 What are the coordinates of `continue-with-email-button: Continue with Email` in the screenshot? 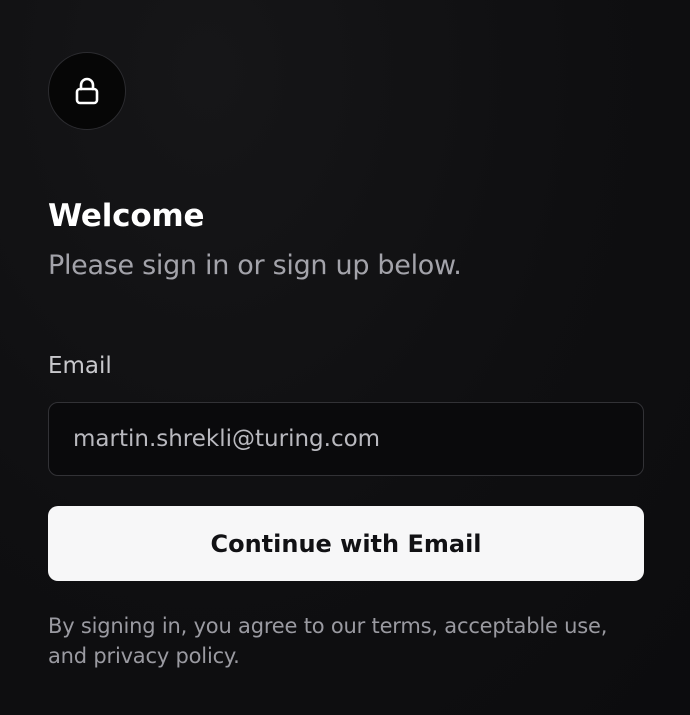 It's located at (346, 543).